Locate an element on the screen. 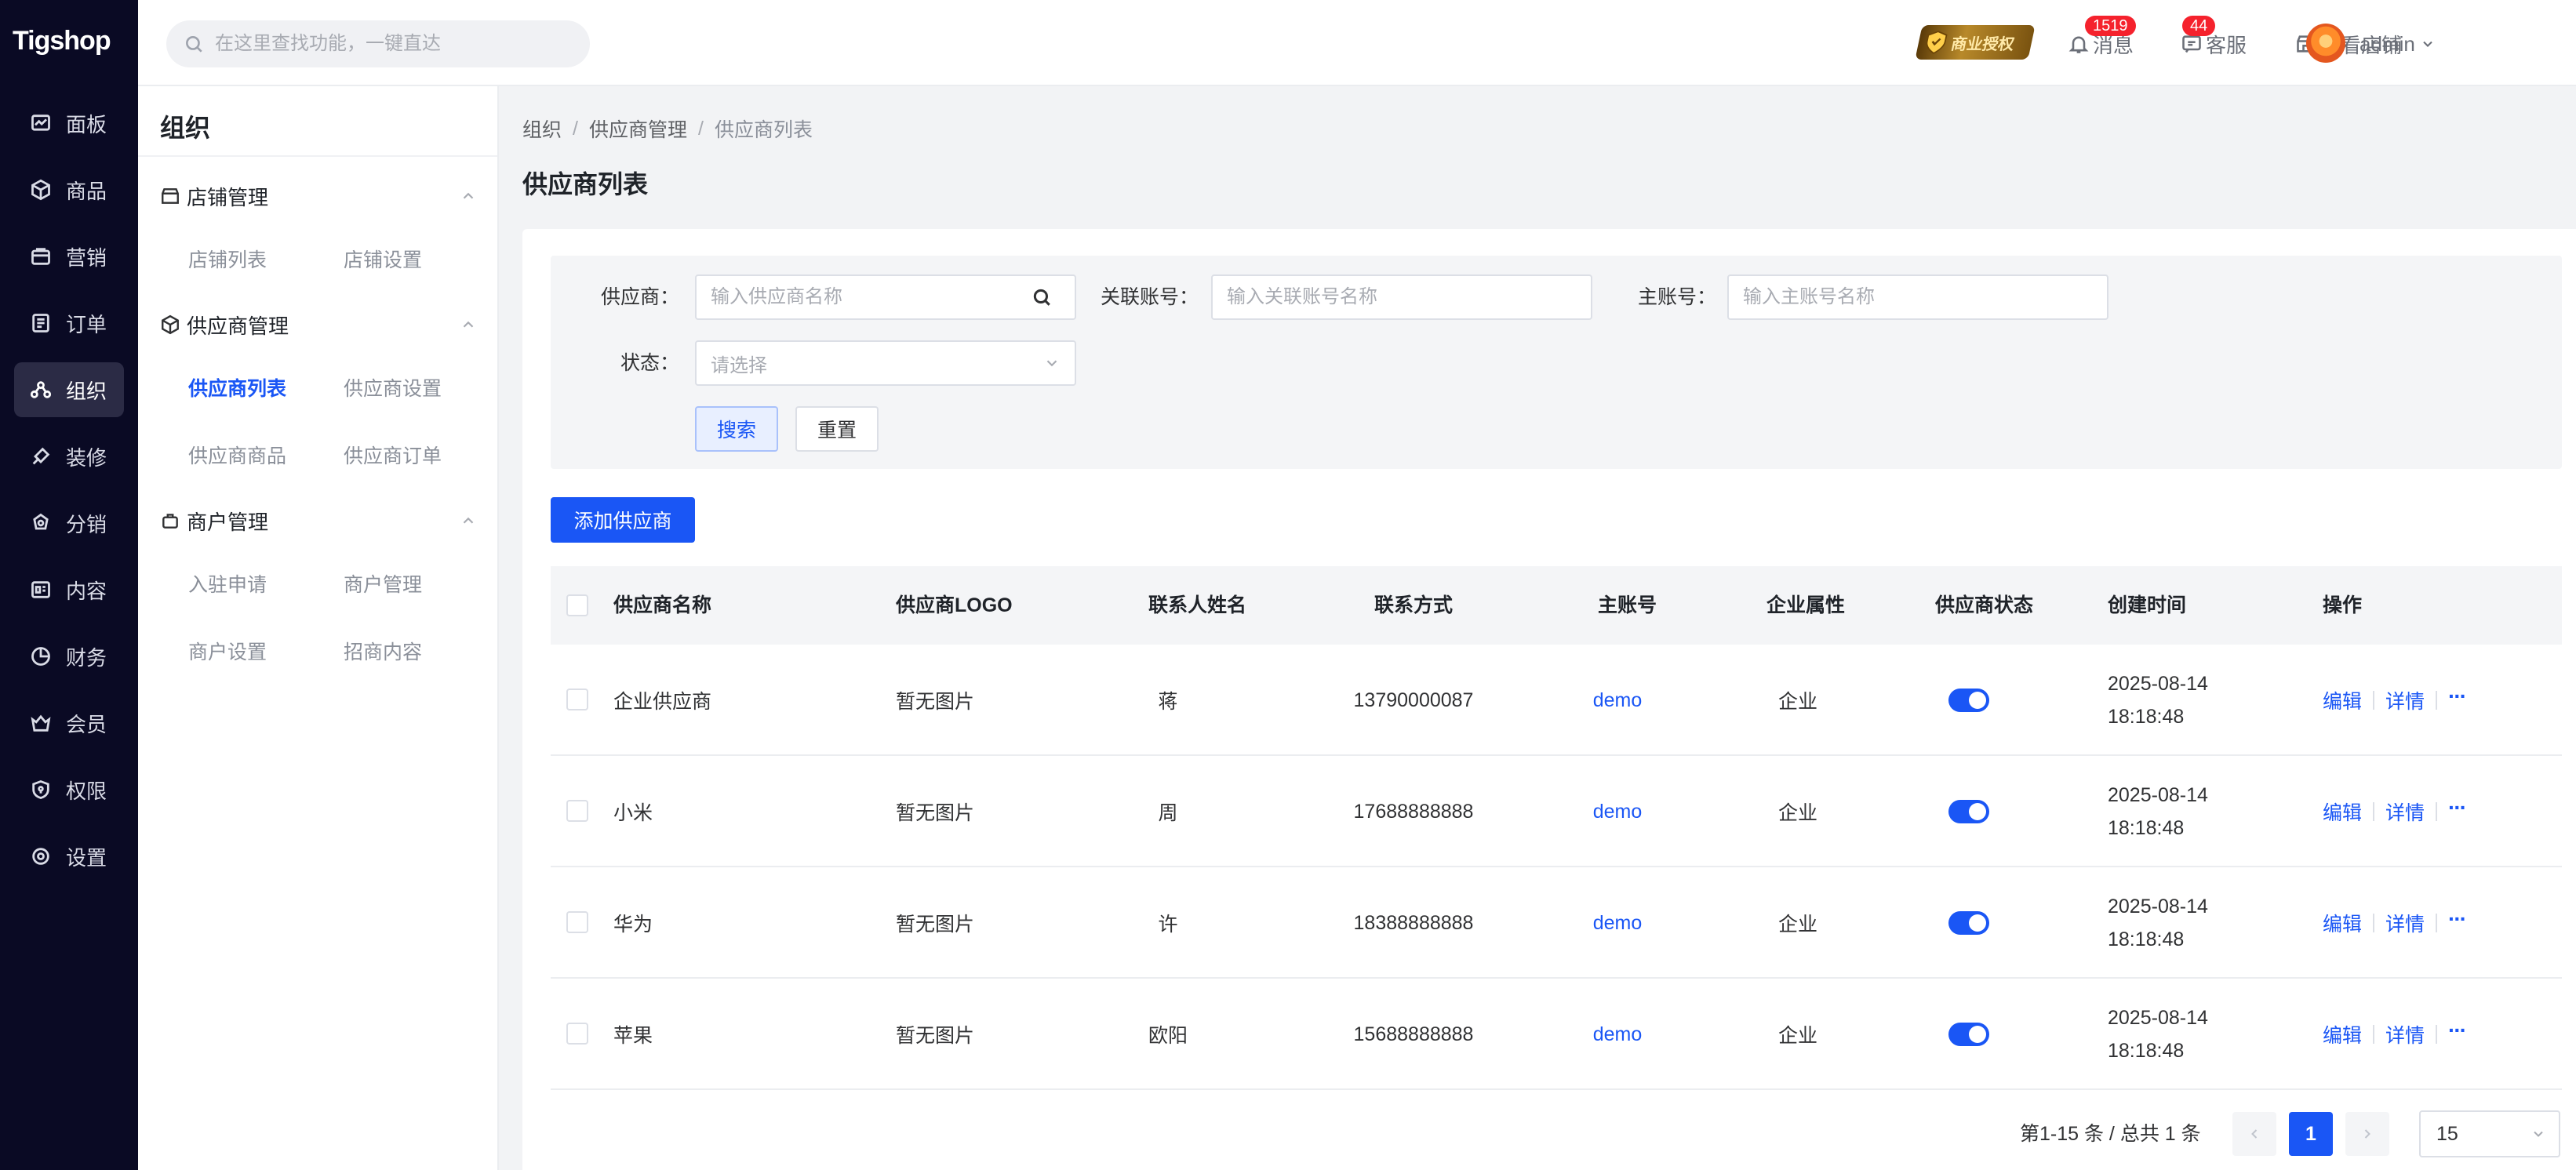 The height and width of the screenshot is (1170, 2576). submenu-item-merchant-settings: 商户设置 is located at coordinates (227, 652).